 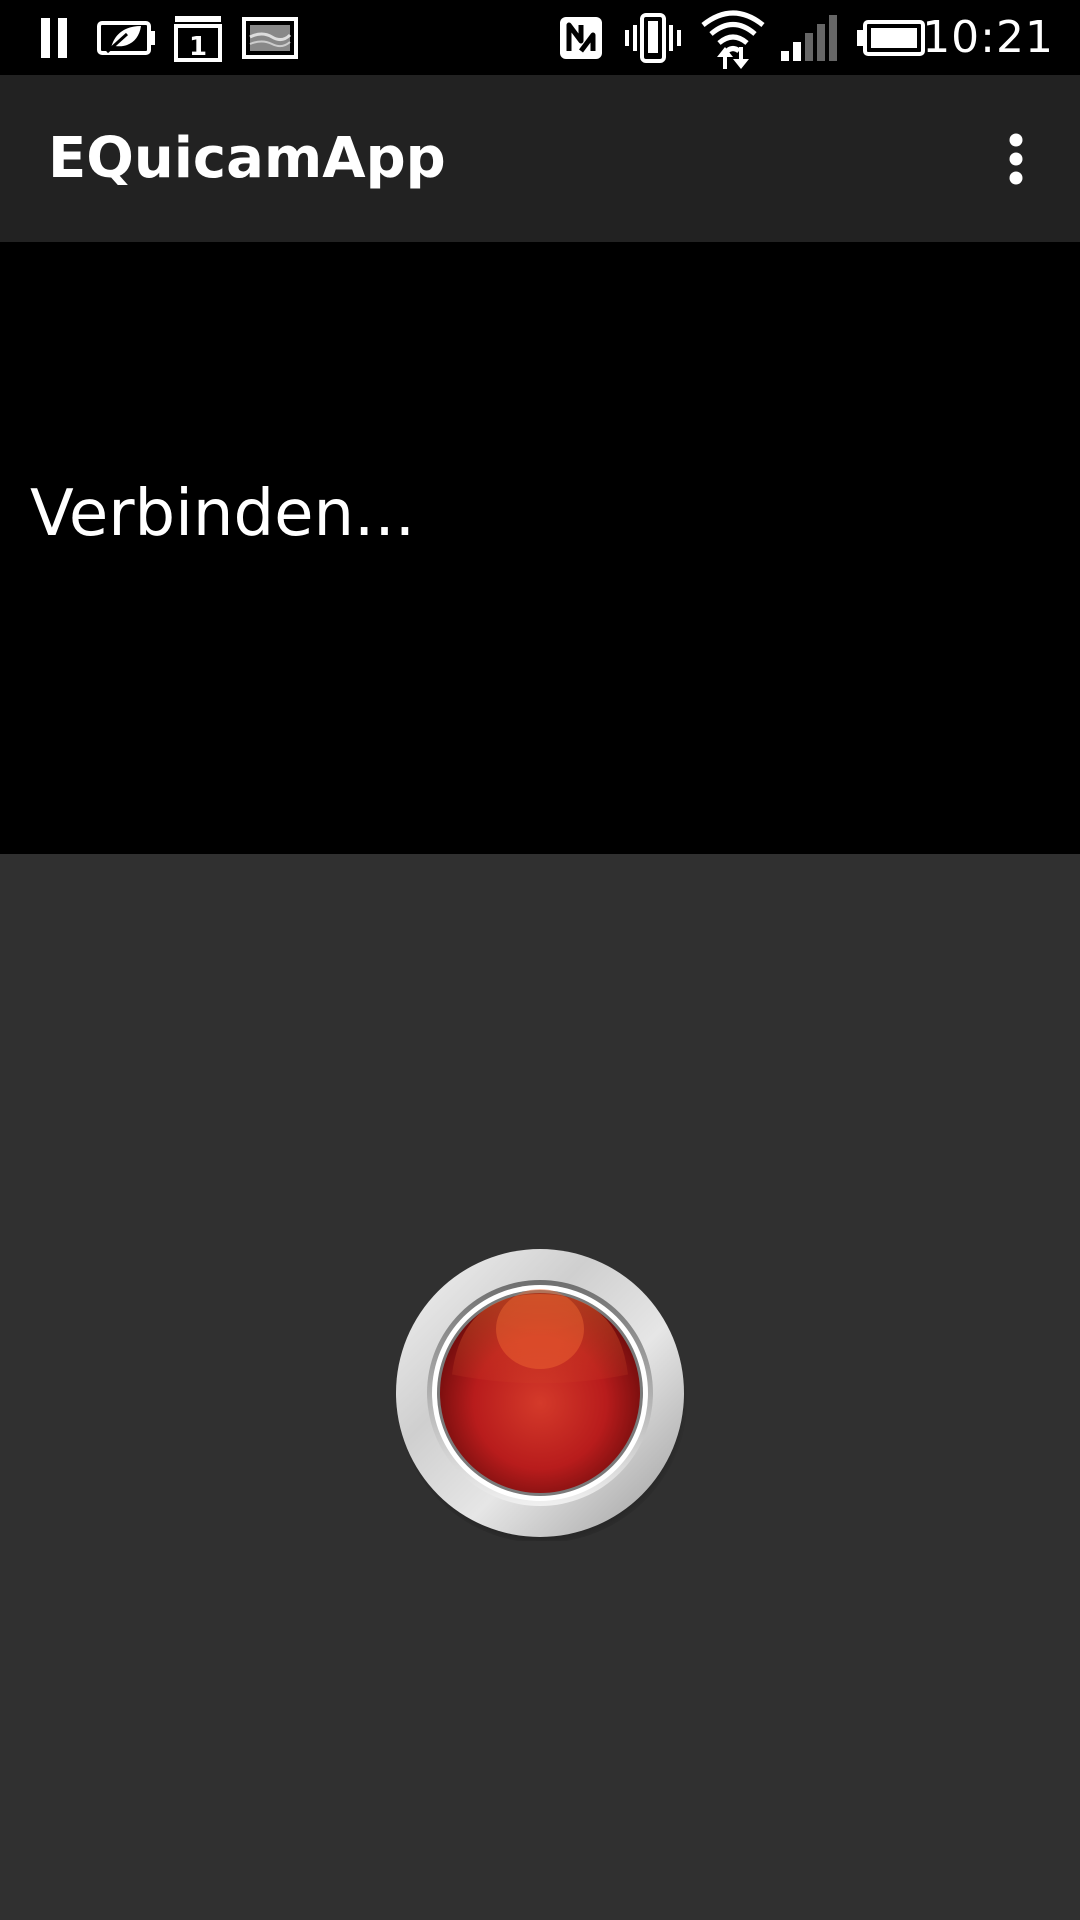 I want to click on record-button, so click(x=540, y=1394).